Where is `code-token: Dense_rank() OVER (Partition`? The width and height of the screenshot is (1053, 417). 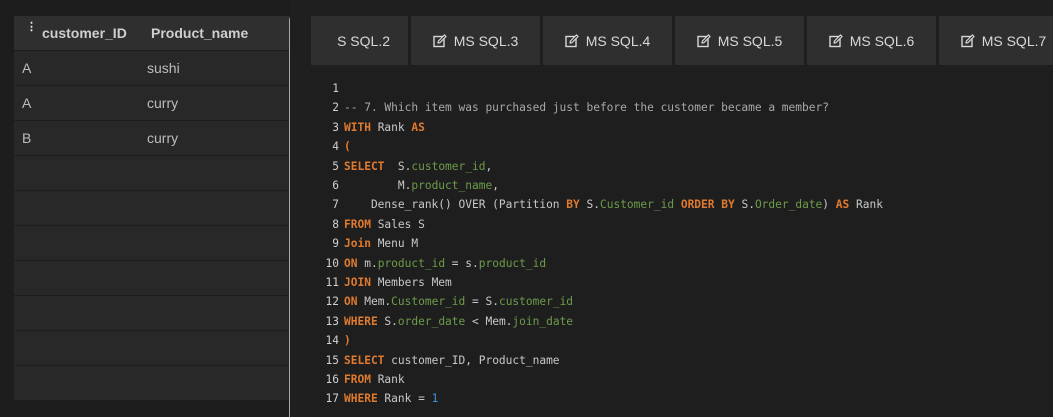
code-token: Dense_rank() OVER (Partition is located at coordinates (455, 205).